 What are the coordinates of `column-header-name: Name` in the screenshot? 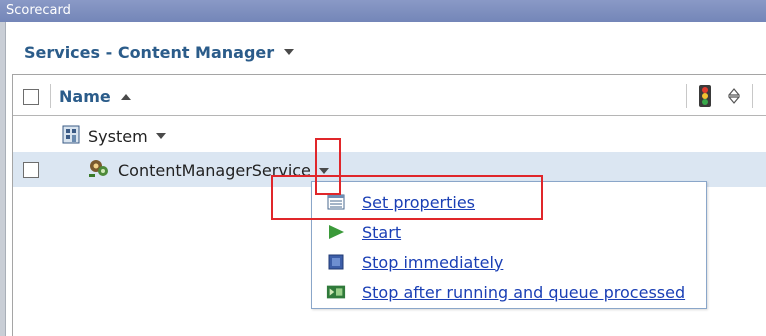 It's located at (95, 96).